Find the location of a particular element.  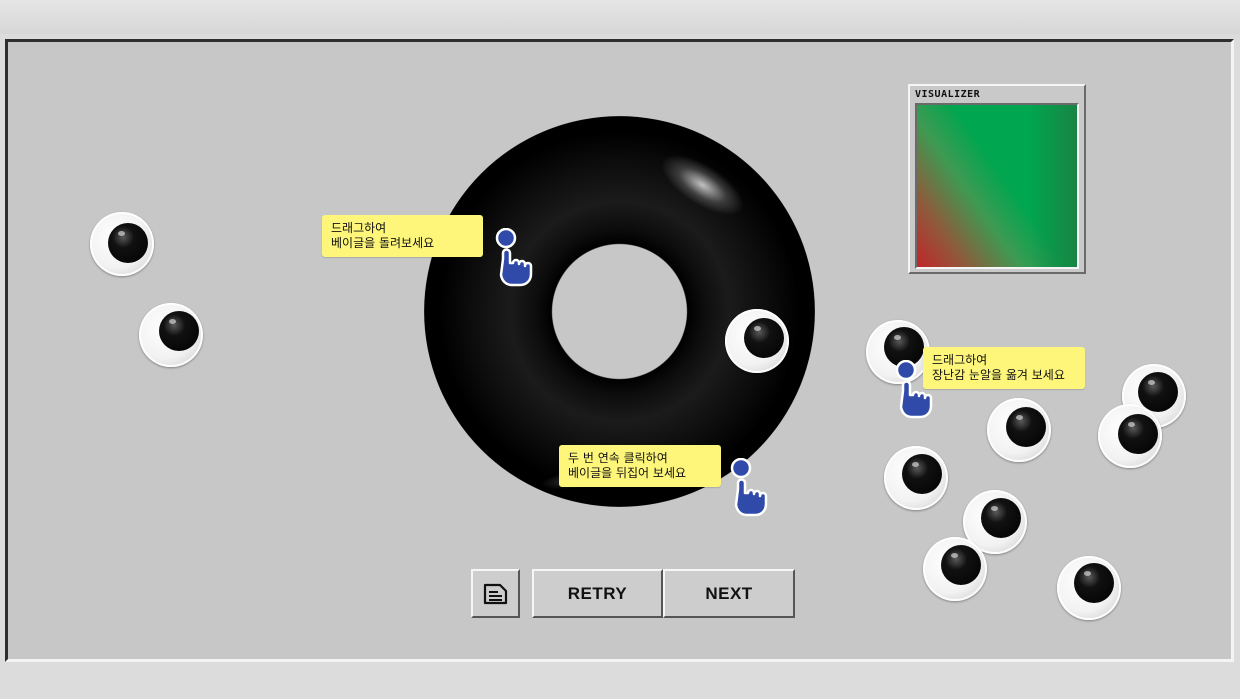

flip-hint-tooltip: 두 번 연속 클릭하여 베이글을 뒤집어 보세요 is located at coordinates (640, 466).